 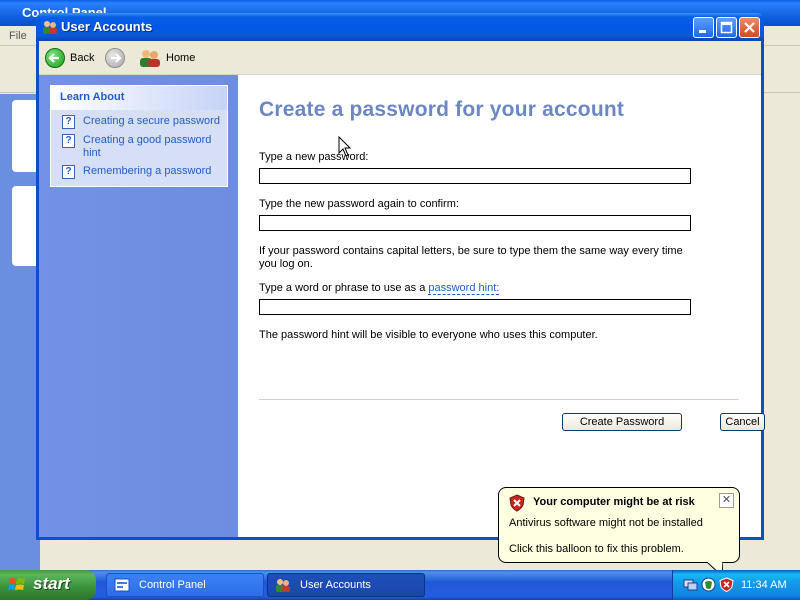 I want to click on security-alert-shield-icon, so click(x=726, y=584).